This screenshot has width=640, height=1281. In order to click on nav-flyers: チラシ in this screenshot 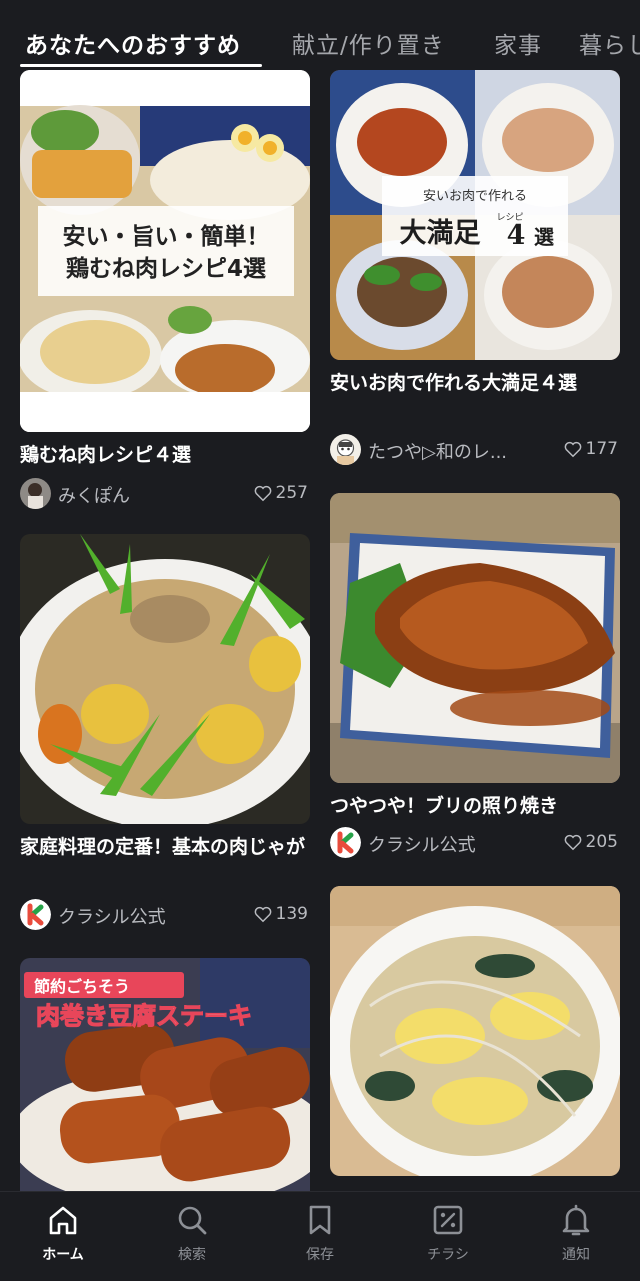, I will do `click(448, 1233)`.